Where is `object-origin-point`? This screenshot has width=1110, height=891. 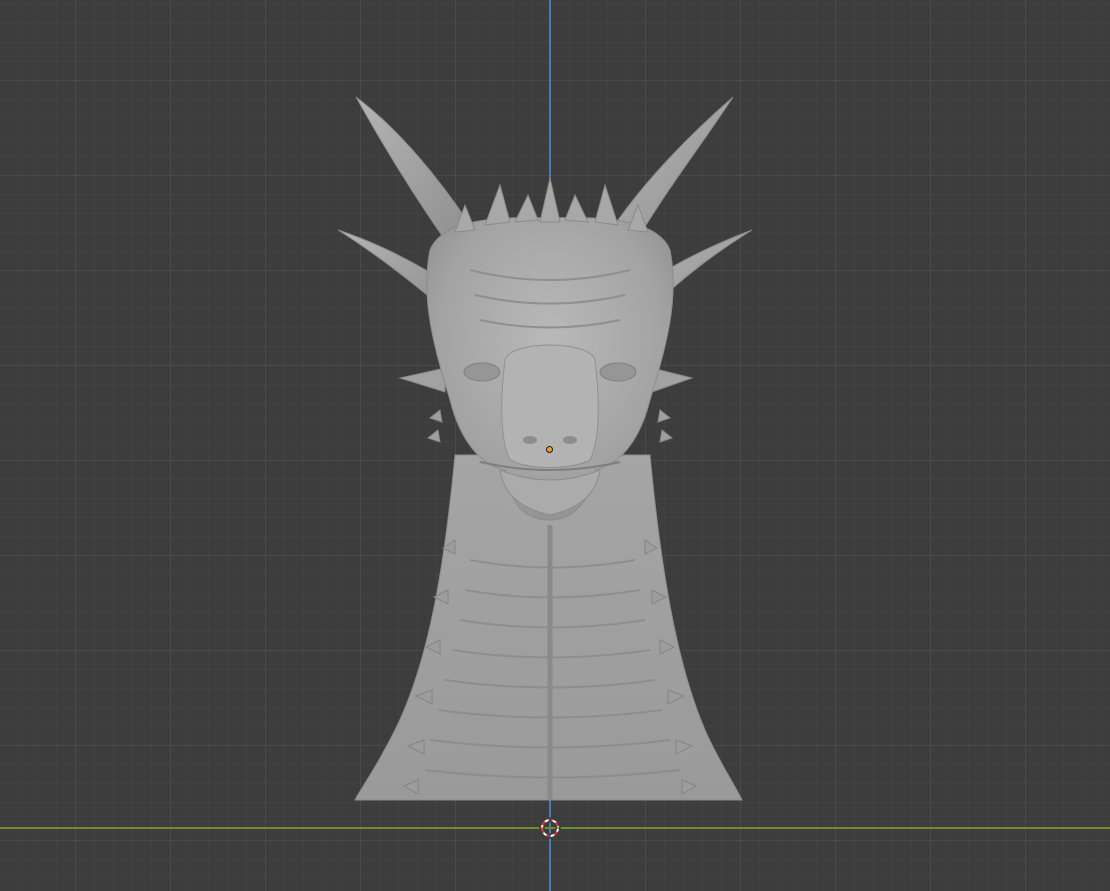 object-origin-point is located at coordinates (549, 449).